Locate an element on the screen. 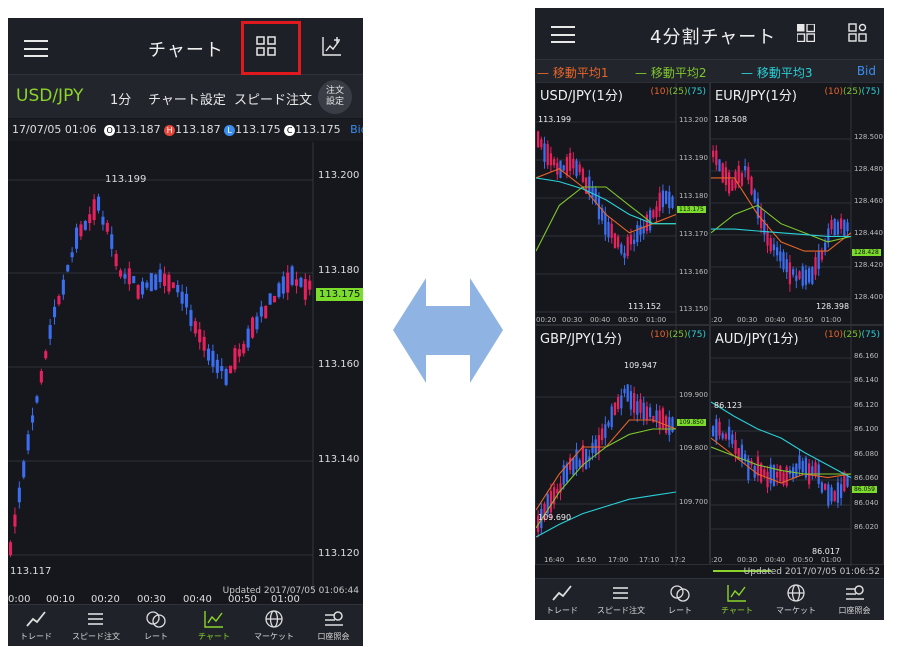 This screenshot has width=903, height=647. price-label: 113.150 is located at coordinates (693, 309).